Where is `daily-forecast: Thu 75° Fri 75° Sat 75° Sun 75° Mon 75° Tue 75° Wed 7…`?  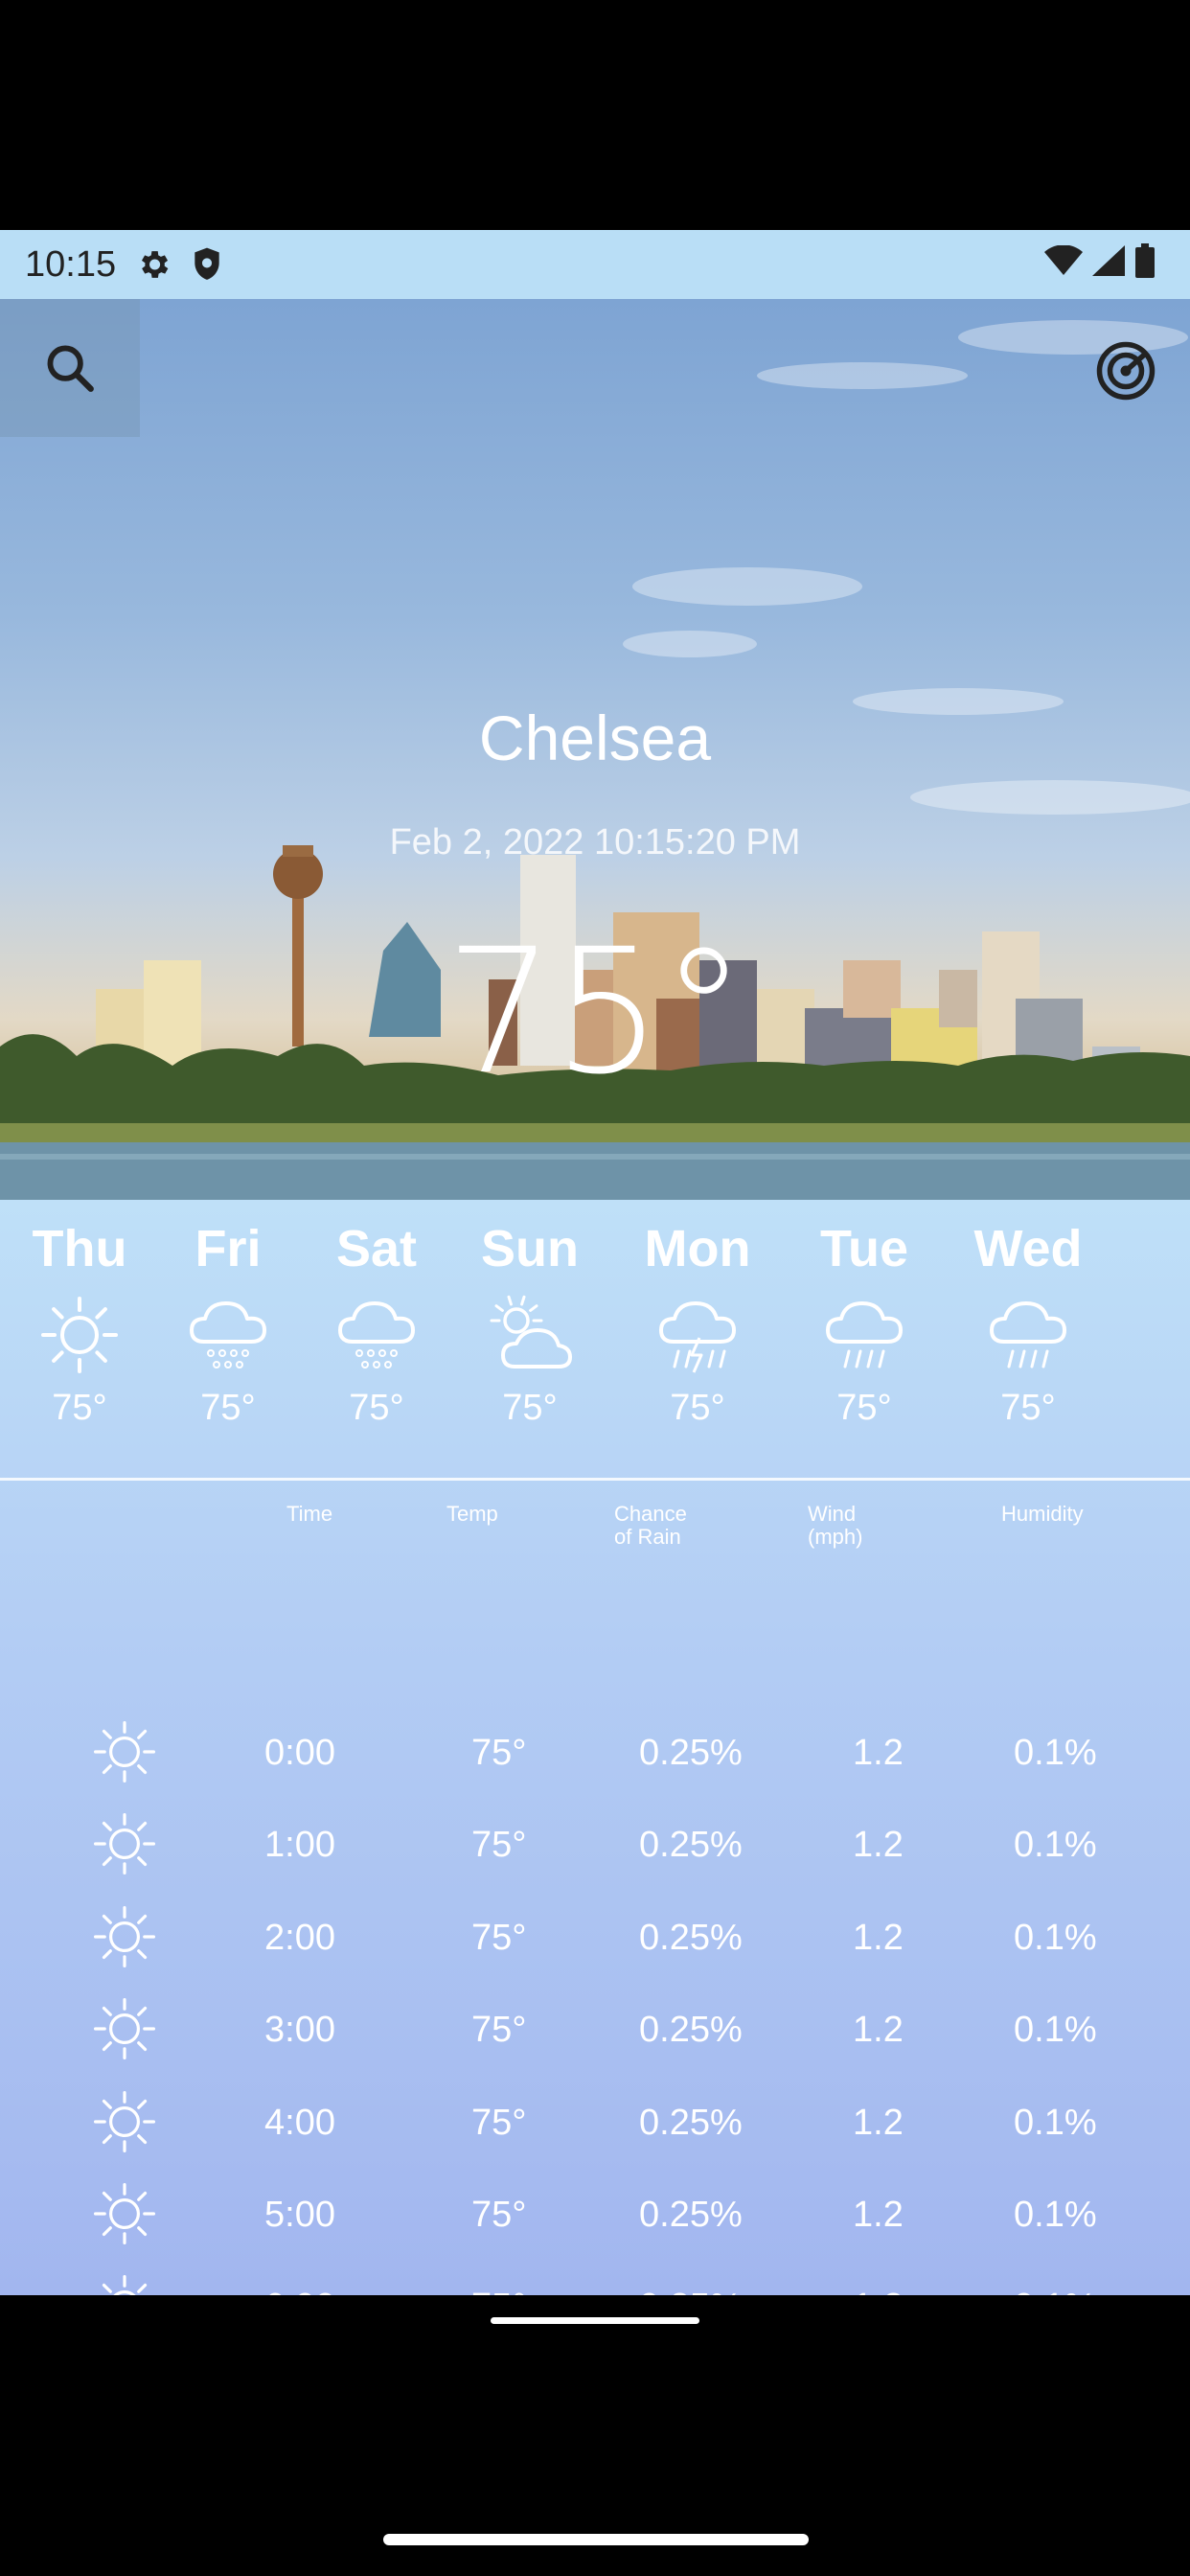
daily-forecast: Thu 75° Fri 75° Sat 75° Sun 75° Mon 75° Tue 75° Wed 7… is located at coordinates (595, 1339).